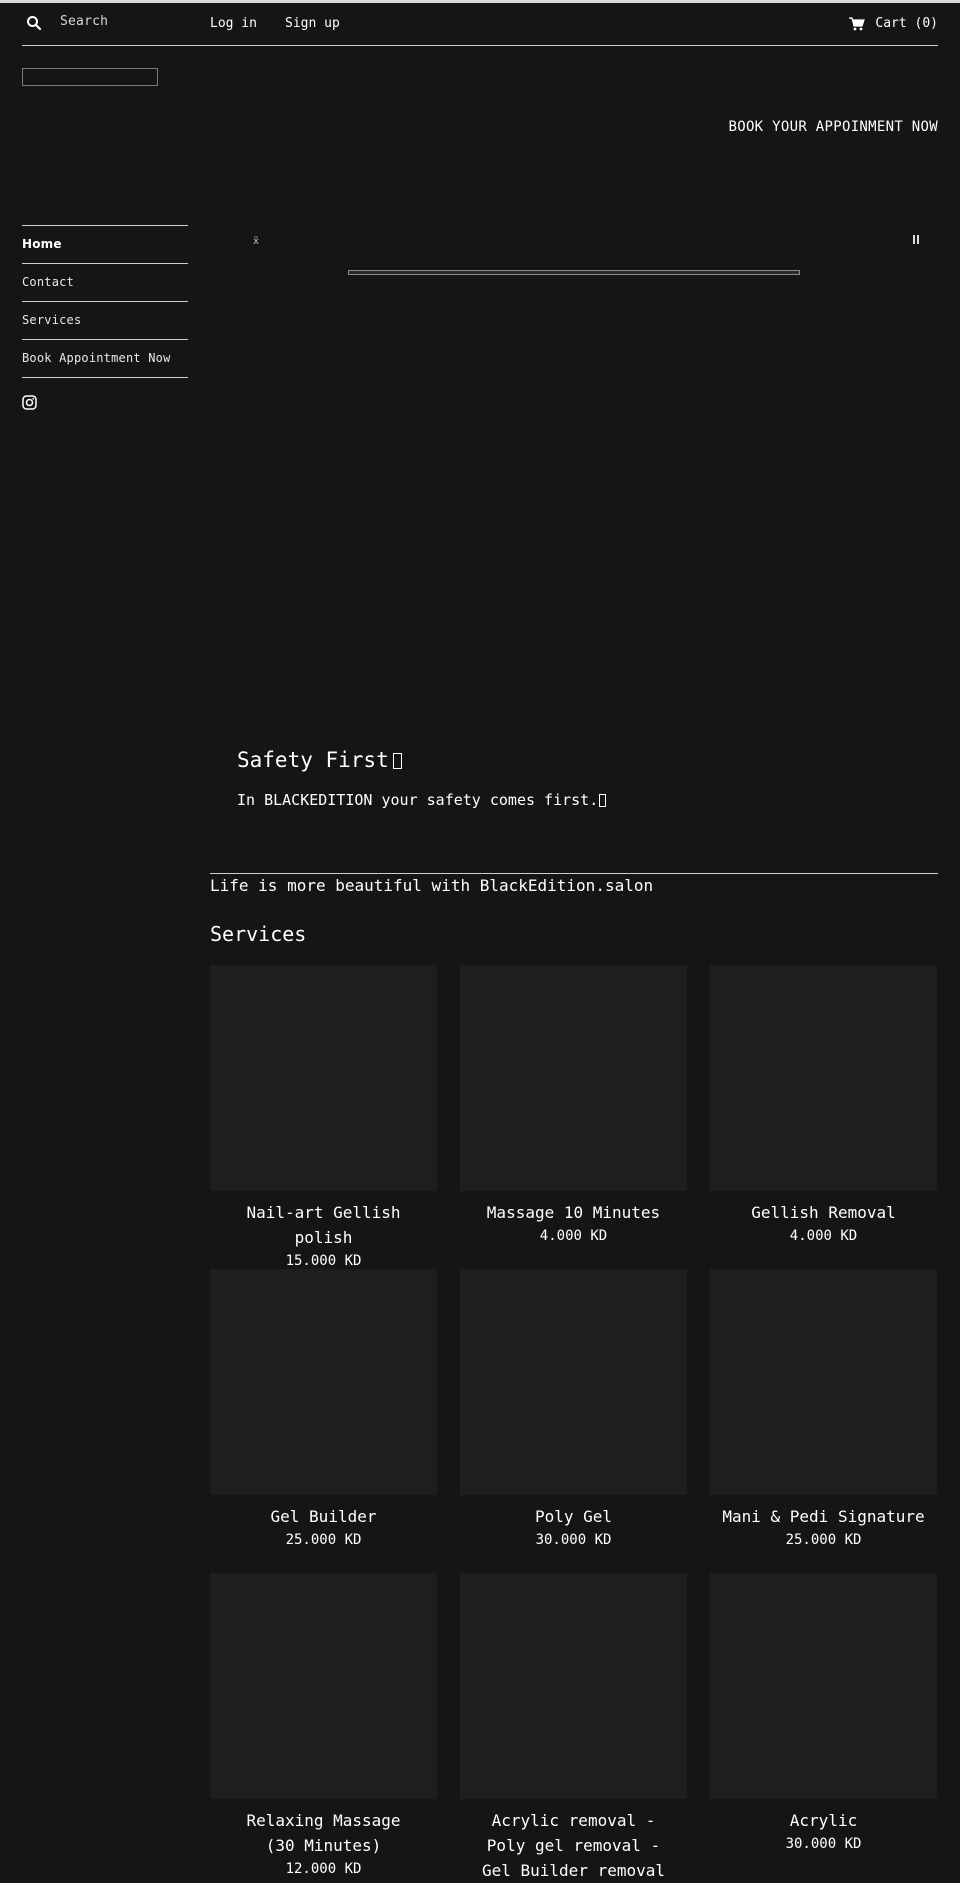 Image resolution: width=960 pixels, height=1883 pixels. What do you see at coordinates (916, 239) in the screenshot?
I see `pause-icon` at bounding box center [916, 239].